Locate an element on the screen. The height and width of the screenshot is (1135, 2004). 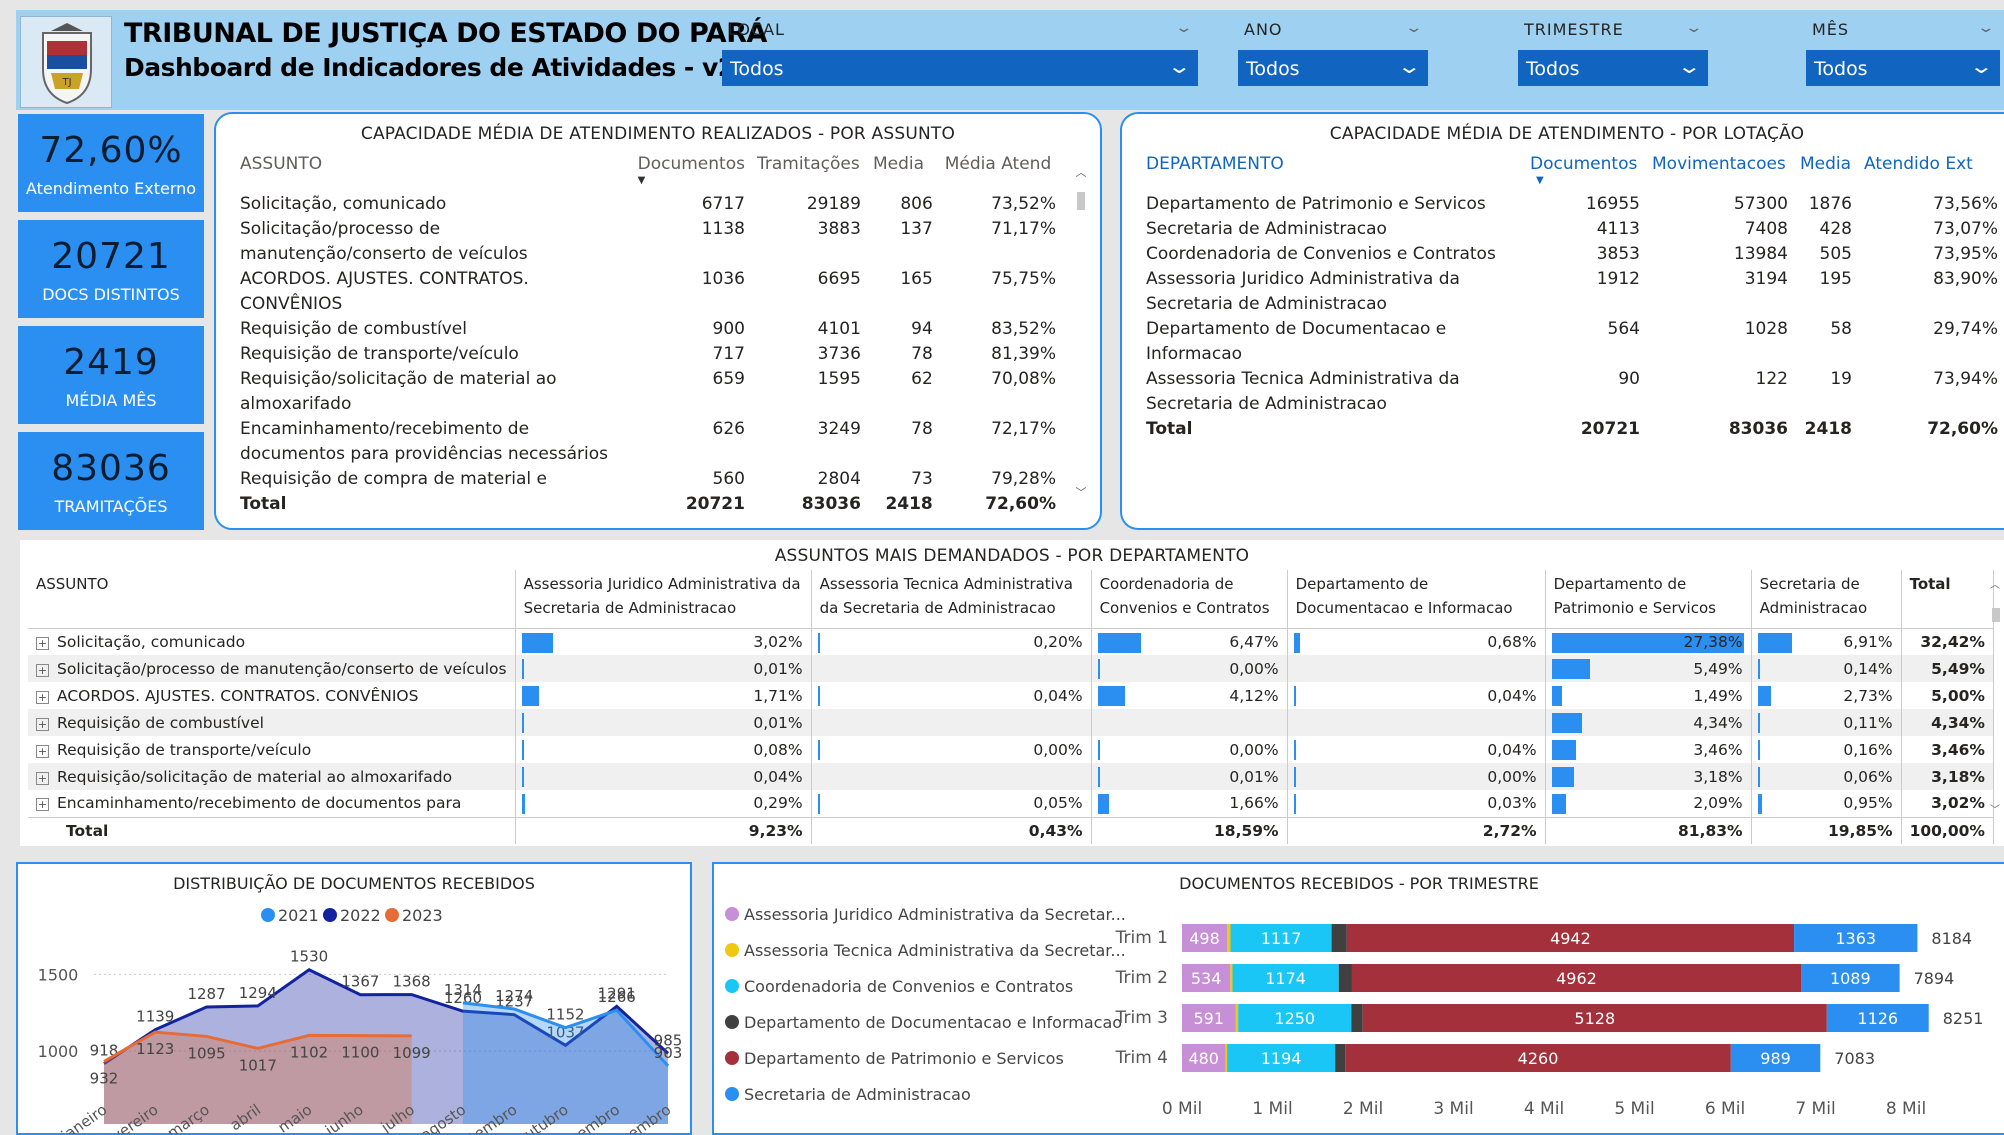
matrix-row-label: + ACORDOS. AJUSTES. CONTRATOS. CONVÊNIOS is located at coordinates (272, 695).